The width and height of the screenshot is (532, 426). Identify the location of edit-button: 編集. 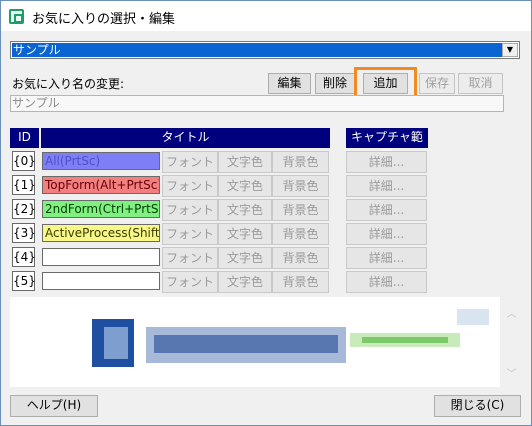
(289, 83).